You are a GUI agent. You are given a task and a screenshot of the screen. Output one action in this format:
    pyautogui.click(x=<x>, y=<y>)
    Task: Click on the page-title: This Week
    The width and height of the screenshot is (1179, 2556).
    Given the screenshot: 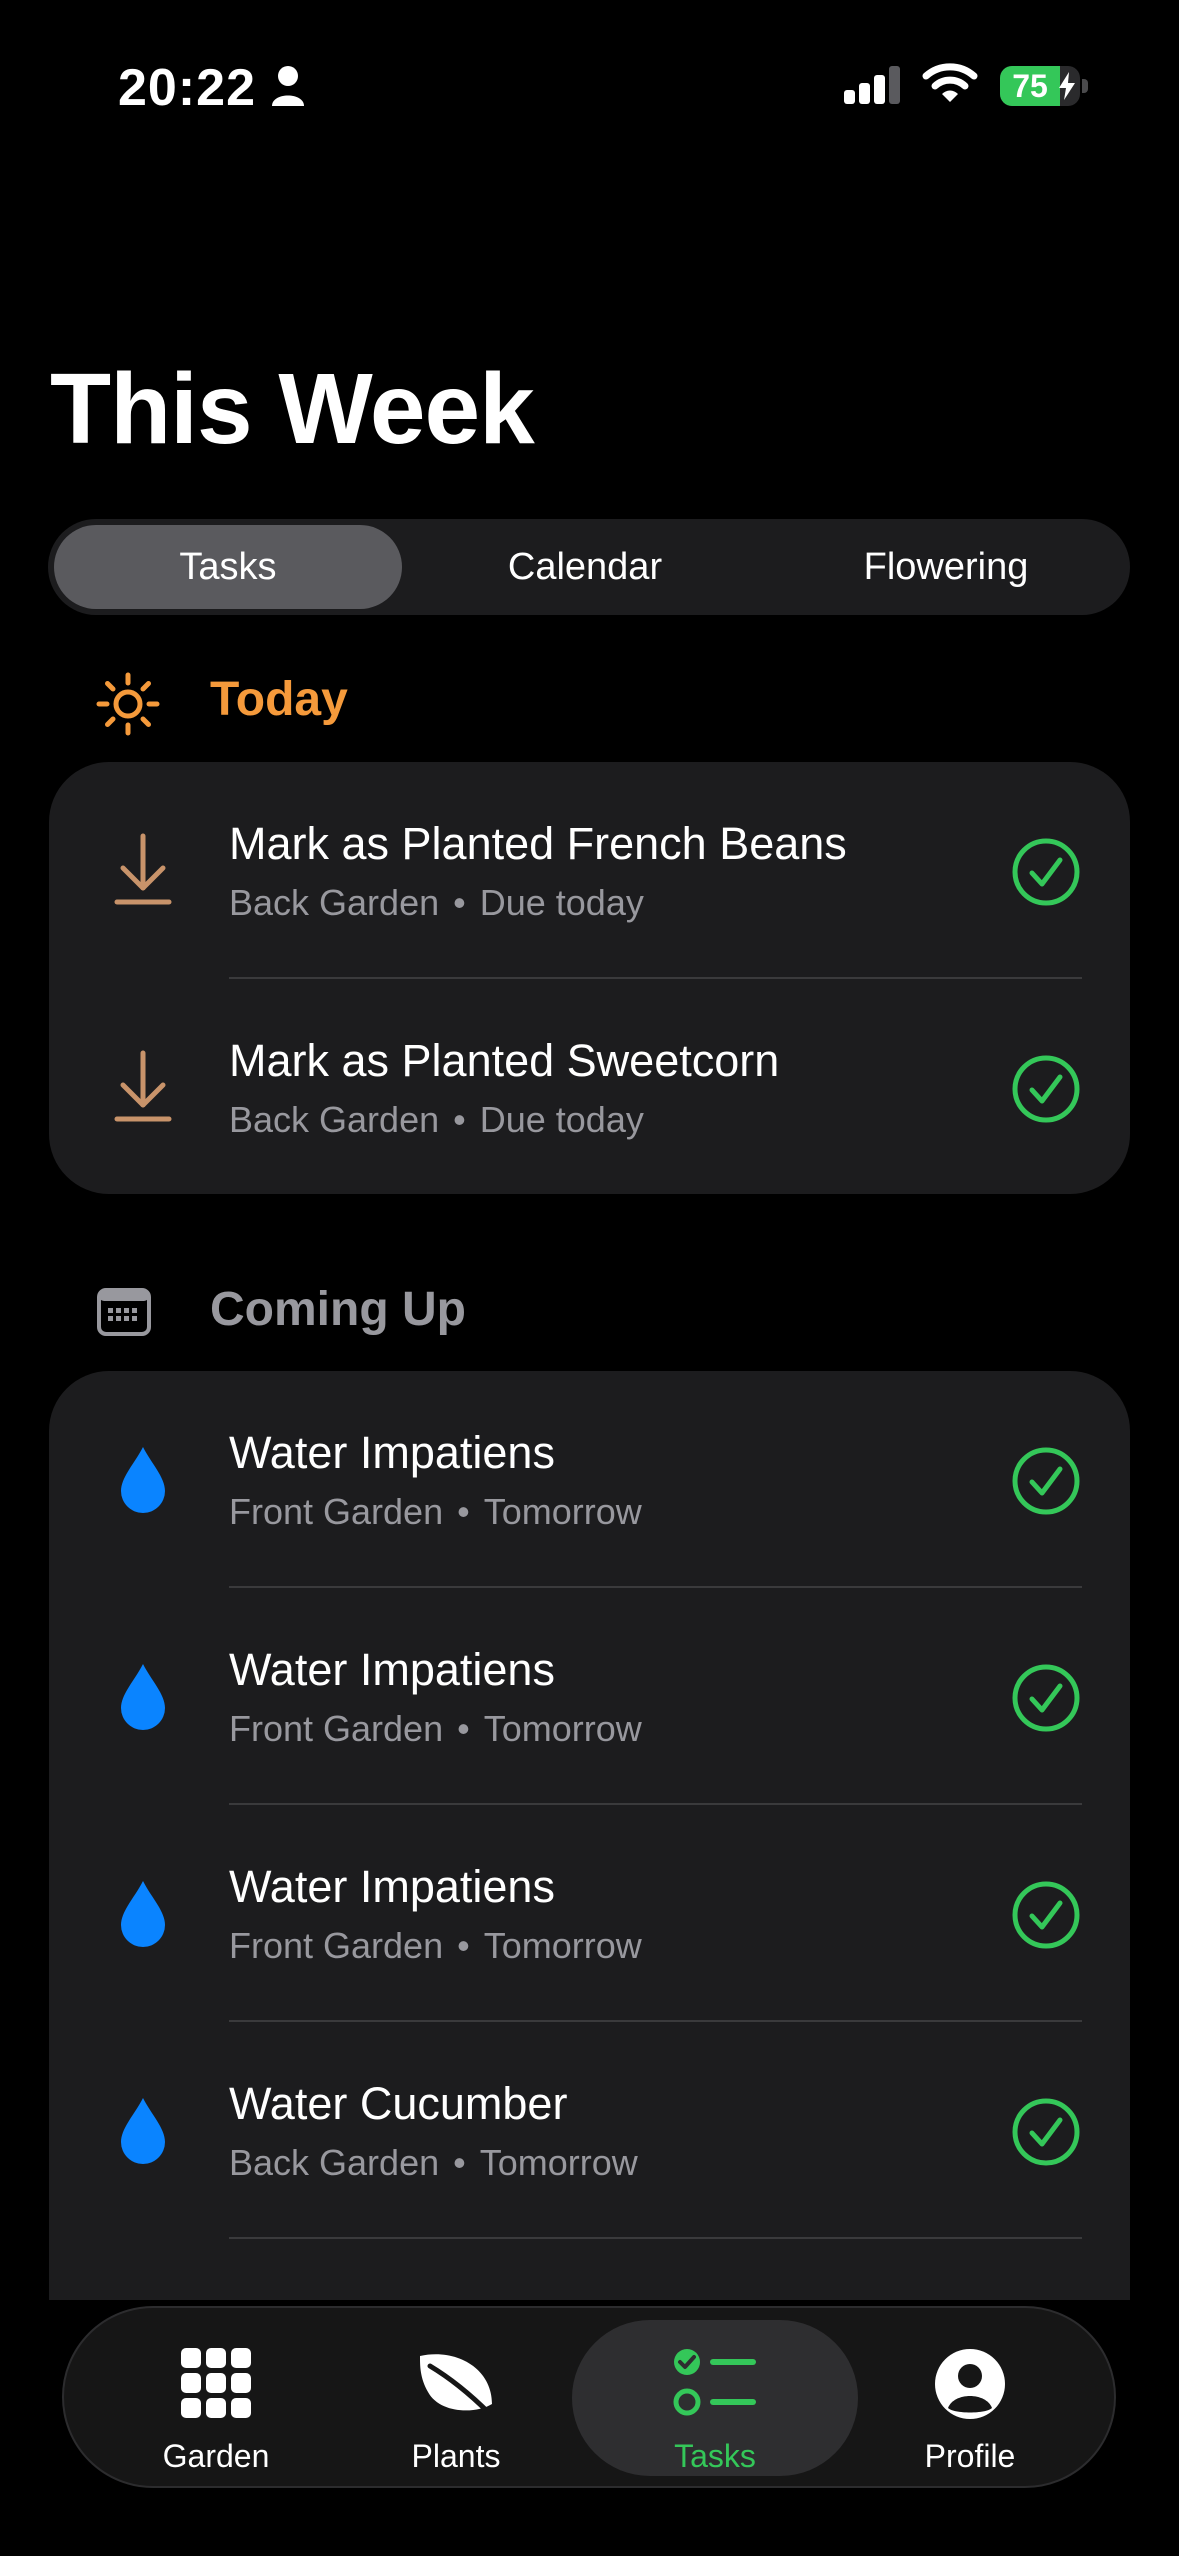 What is the action you would take?
    pyautogui.click(x=292, y=409)
    